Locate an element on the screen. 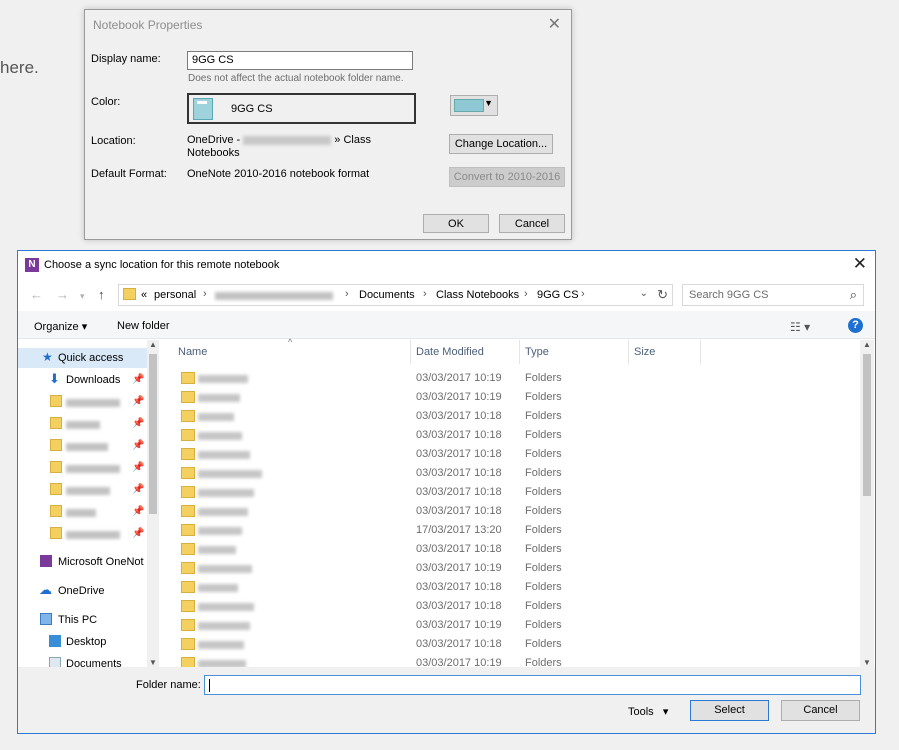 This screenshot has height=750, width=899. back-icon: ← is located at coordinates (36, 294).